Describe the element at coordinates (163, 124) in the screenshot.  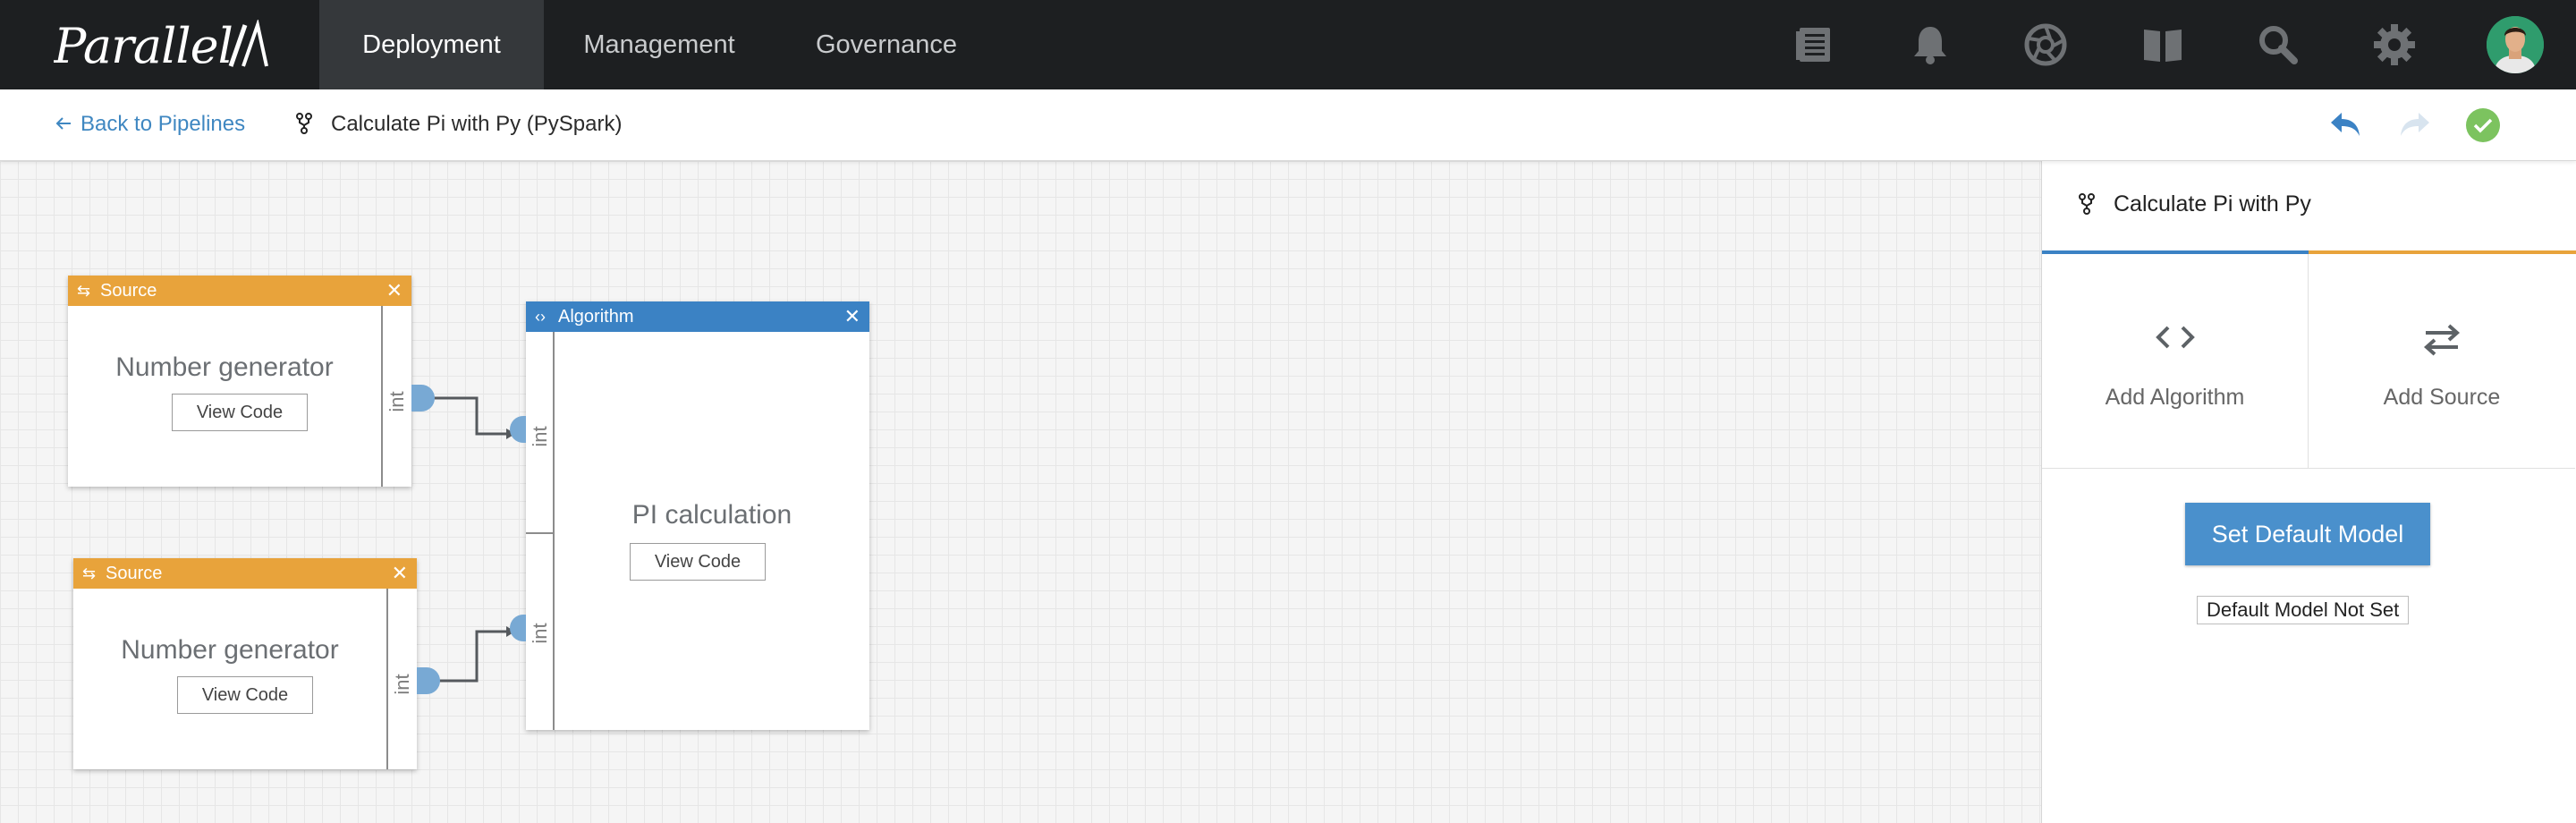
I see `back-link-label: Back to Pipelines` at that location.